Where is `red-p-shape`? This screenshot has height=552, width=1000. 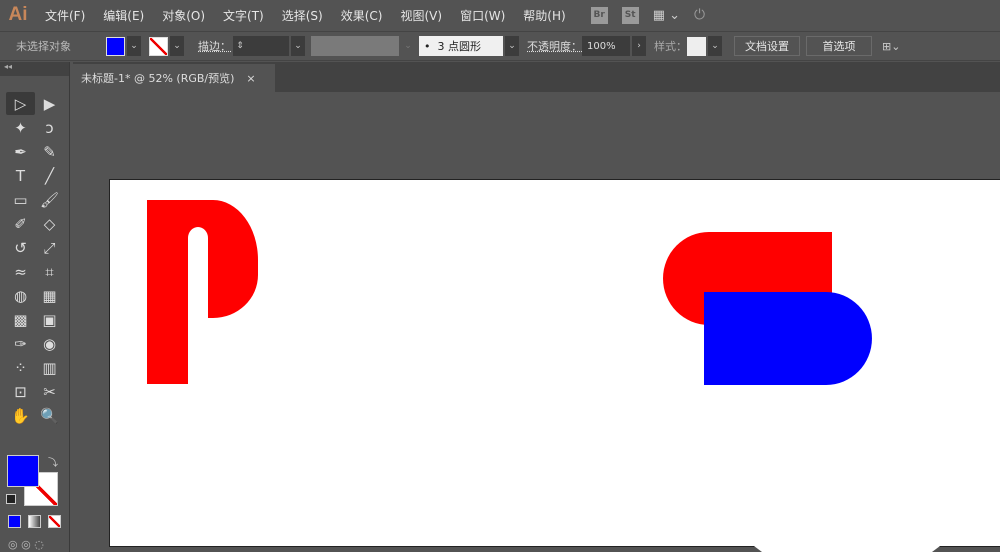 red-p-shape is located at coordinates (202, 292).